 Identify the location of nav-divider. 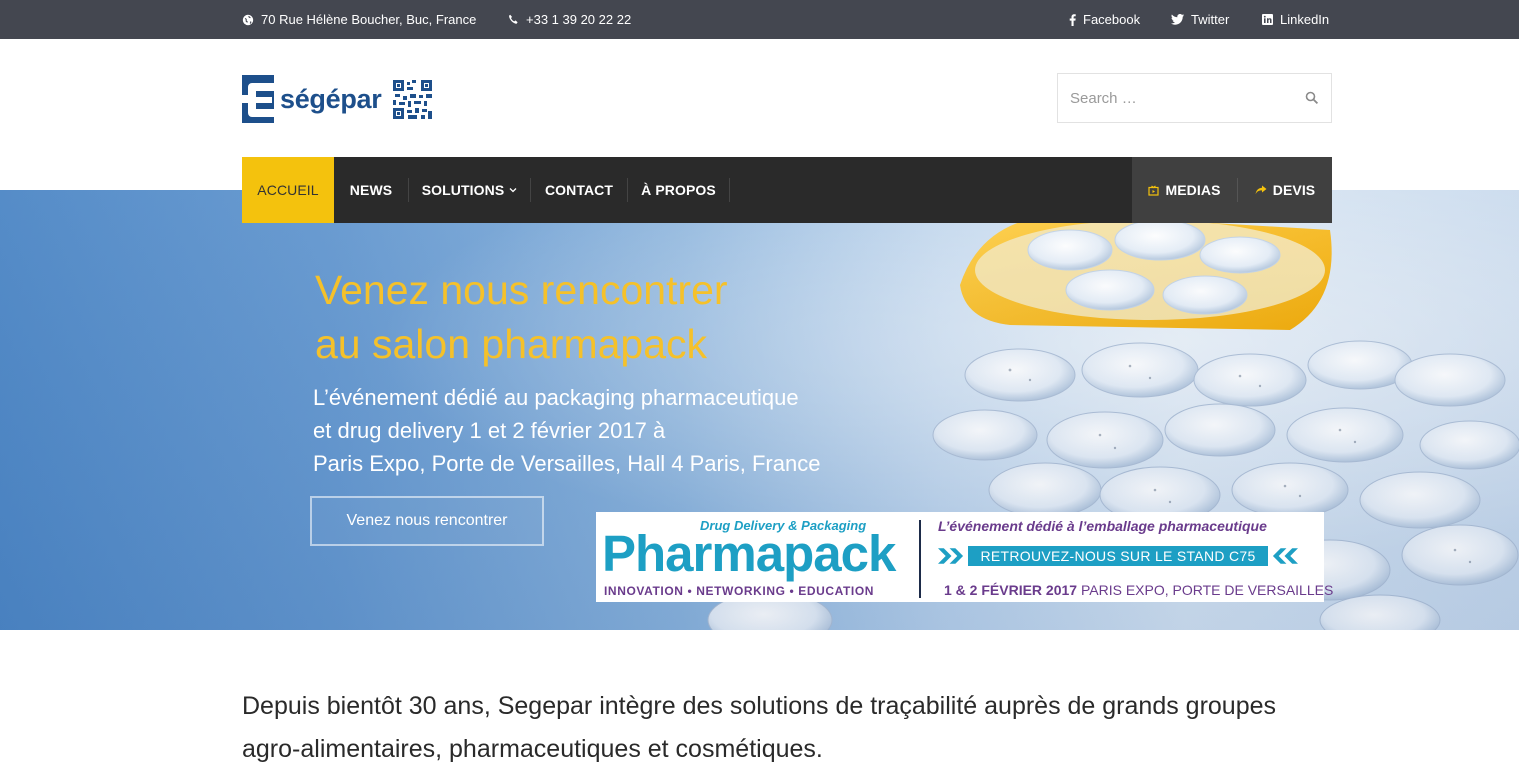
(729, 190).